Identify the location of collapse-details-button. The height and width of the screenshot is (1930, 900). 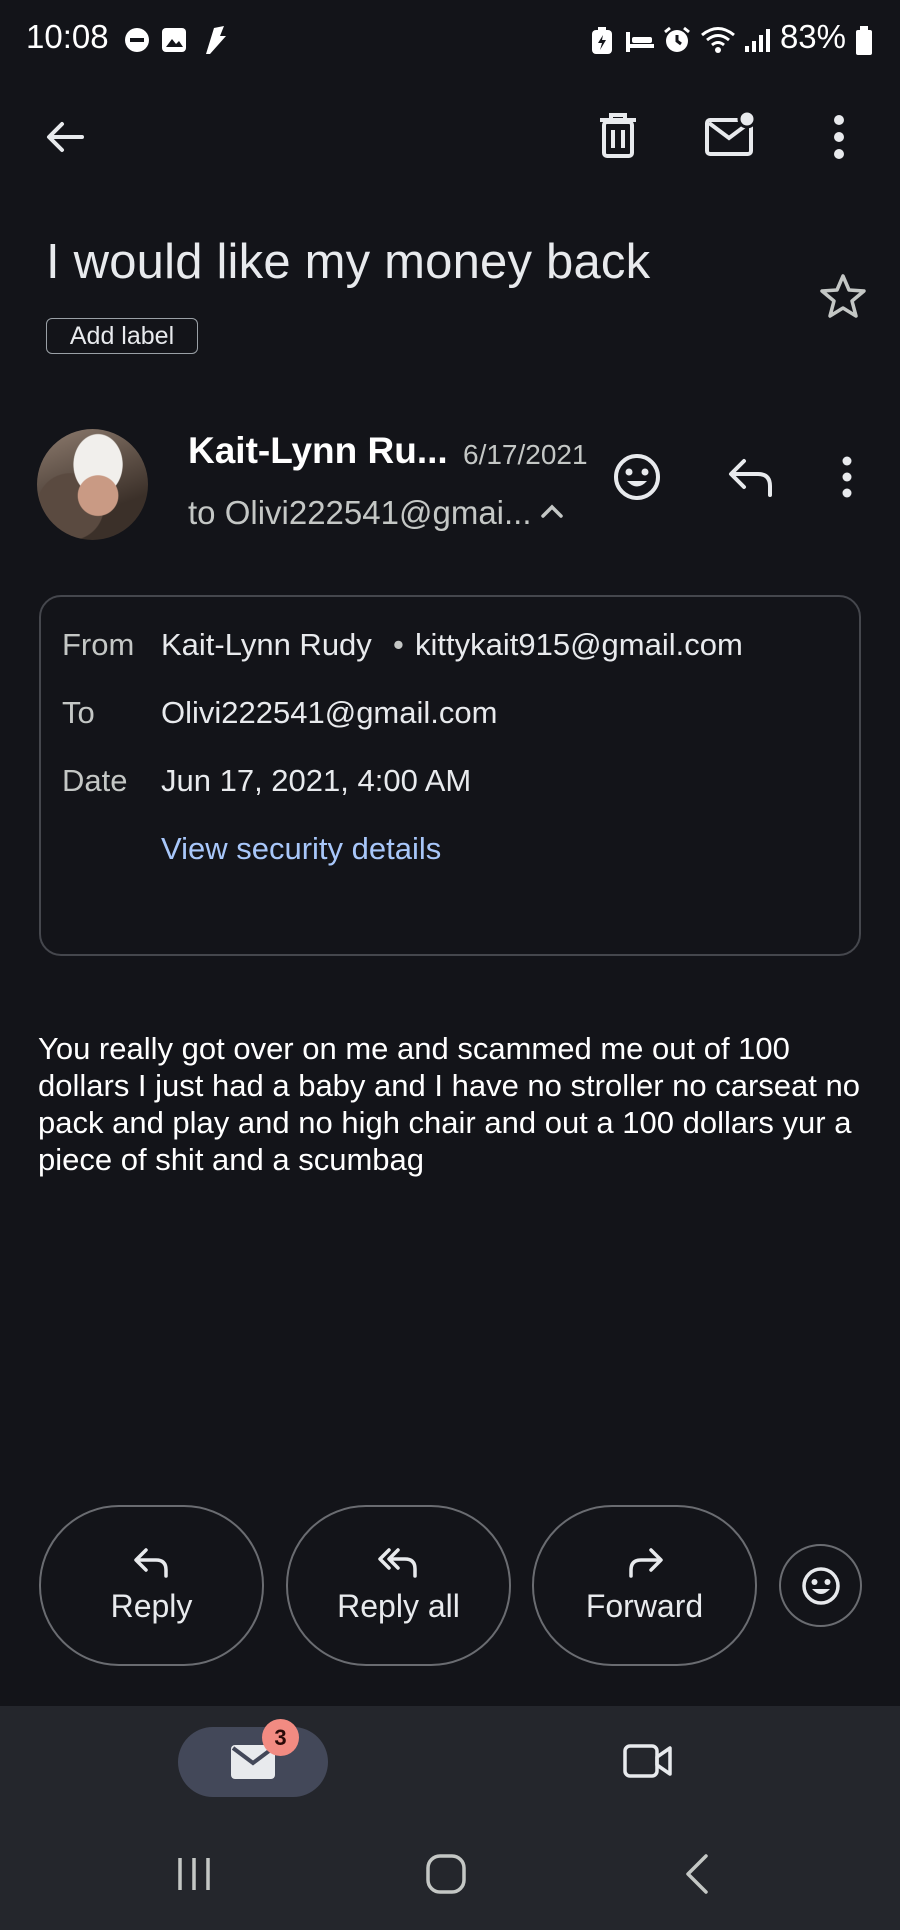
(552, 511).